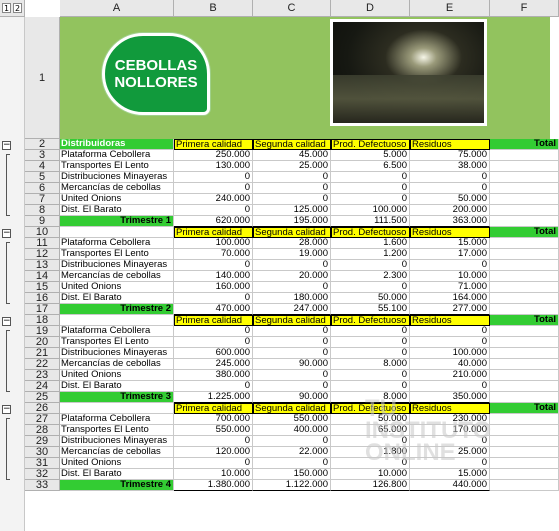  I want to click on quarter-total-b: 1.225.000, so click(213, 397).